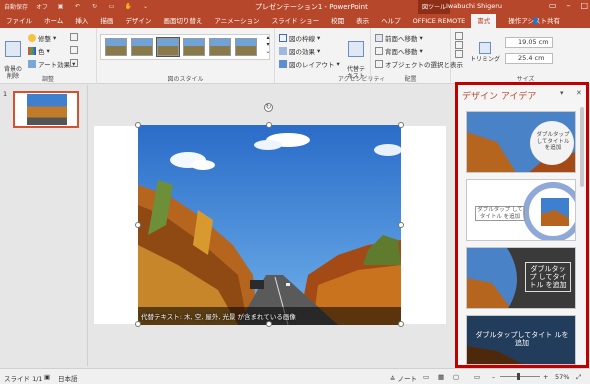  Describe the element at coordinates (474, 6) in the screenshot. I see `user-name: Iwabuchi Shigeru` at that location.